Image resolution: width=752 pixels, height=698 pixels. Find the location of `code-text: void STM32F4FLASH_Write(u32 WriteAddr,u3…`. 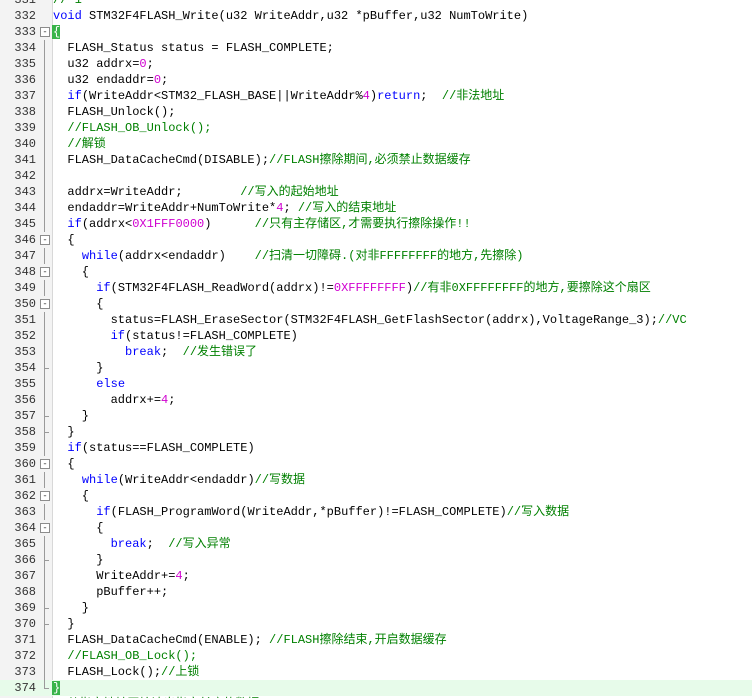

code-text: void STM32F4FLASH_Write(u32 WriteAddr,u3… is located at coordinates (290, 16).